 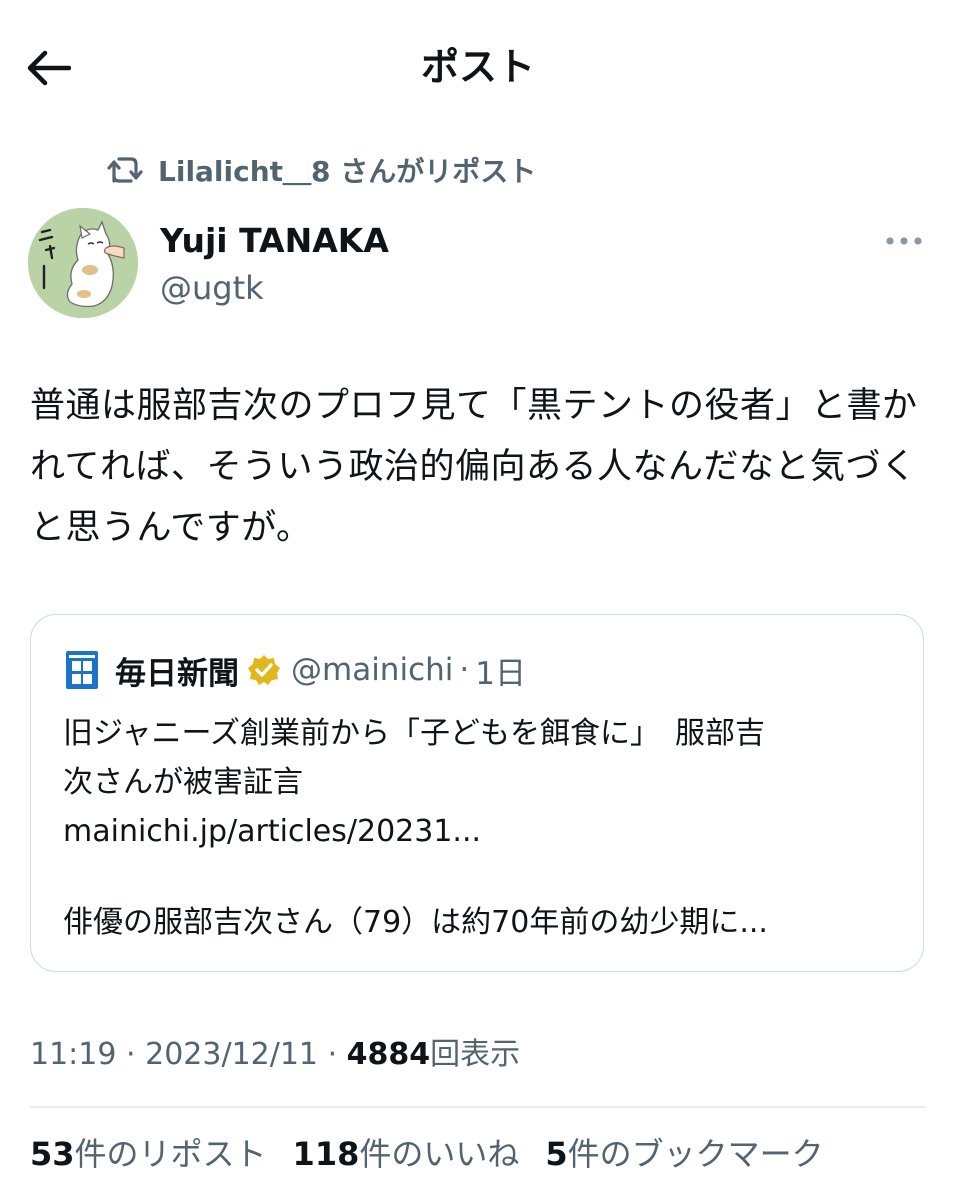 I want to click on mainichi-logo-icon, so click(x=82, y=670).